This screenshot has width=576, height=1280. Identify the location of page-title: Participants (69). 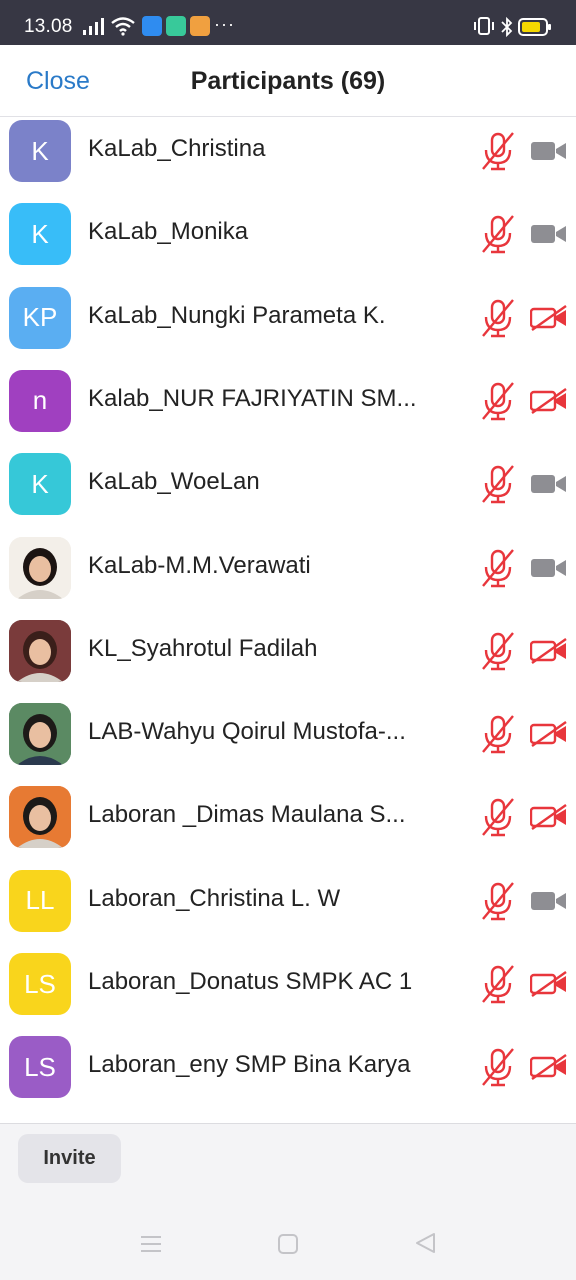
(288, 81).